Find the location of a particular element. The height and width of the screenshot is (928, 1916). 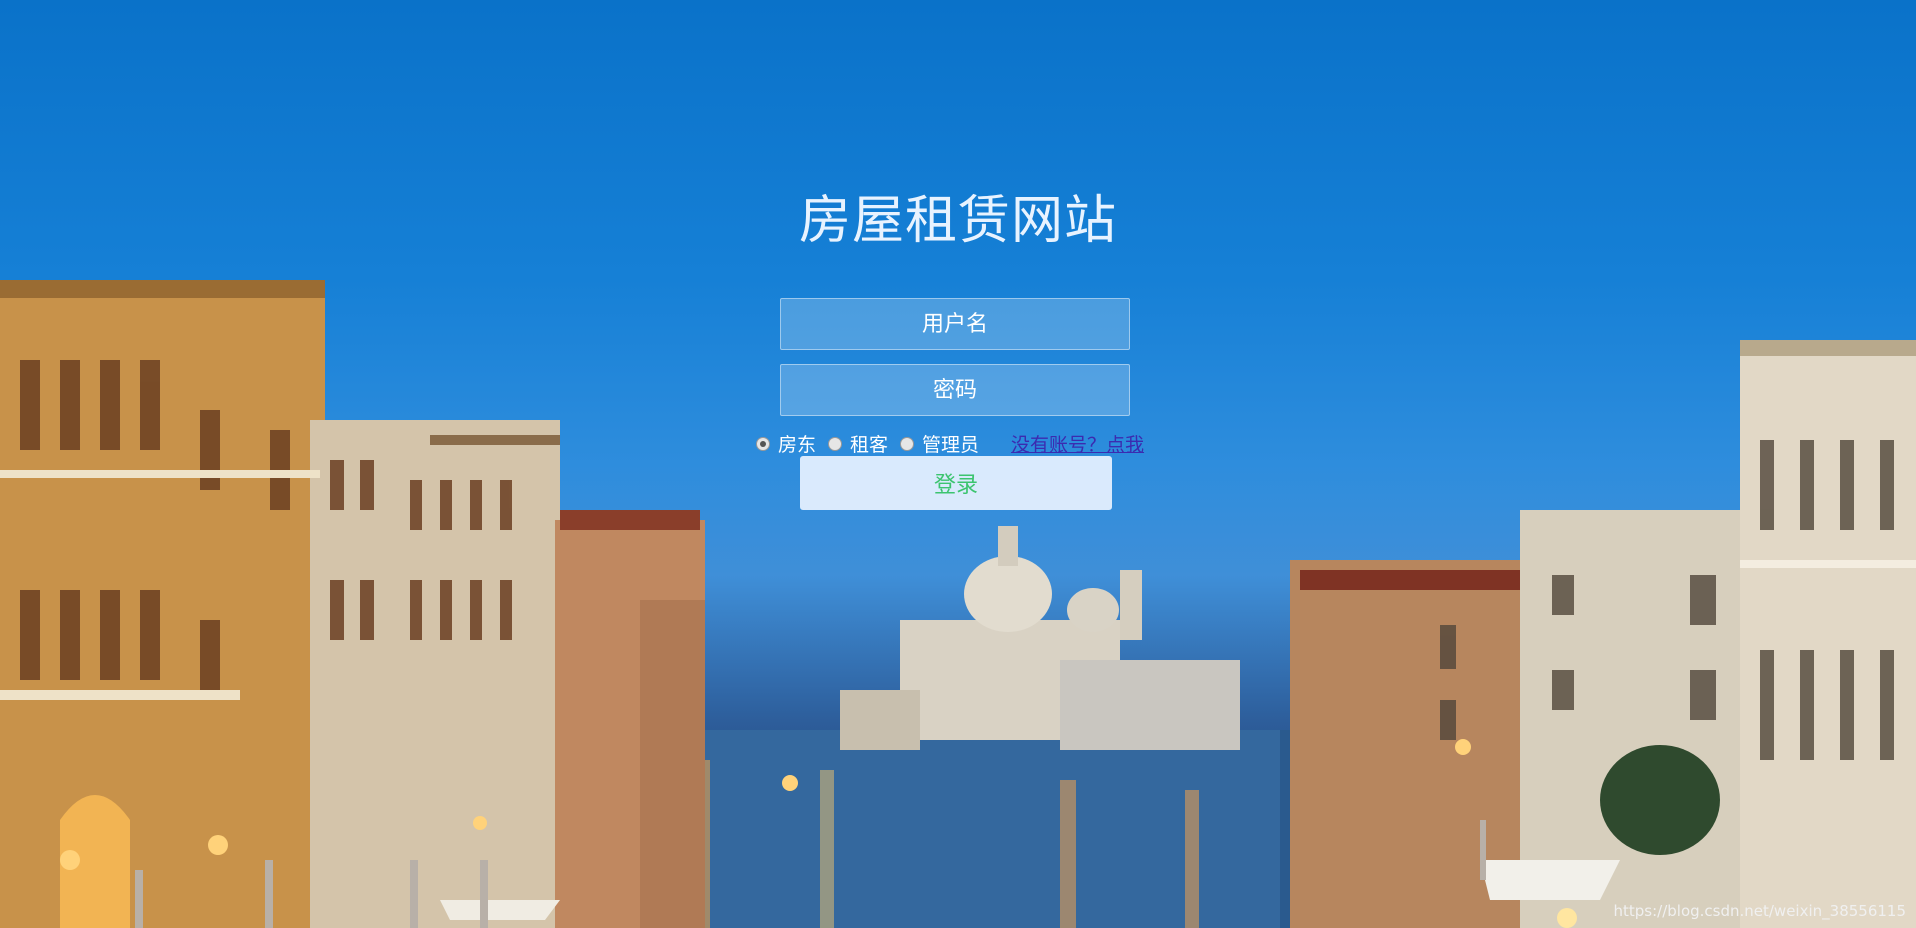

login-button: 登录 is located at coordinates (956, 483).